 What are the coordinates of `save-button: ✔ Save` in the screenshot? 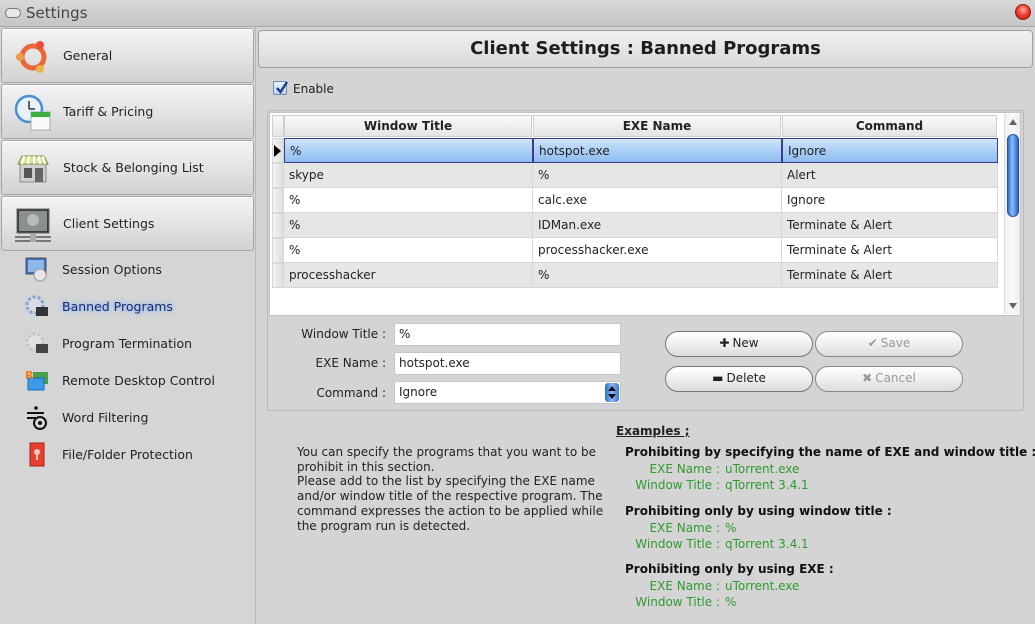 It's located at (889, 344).